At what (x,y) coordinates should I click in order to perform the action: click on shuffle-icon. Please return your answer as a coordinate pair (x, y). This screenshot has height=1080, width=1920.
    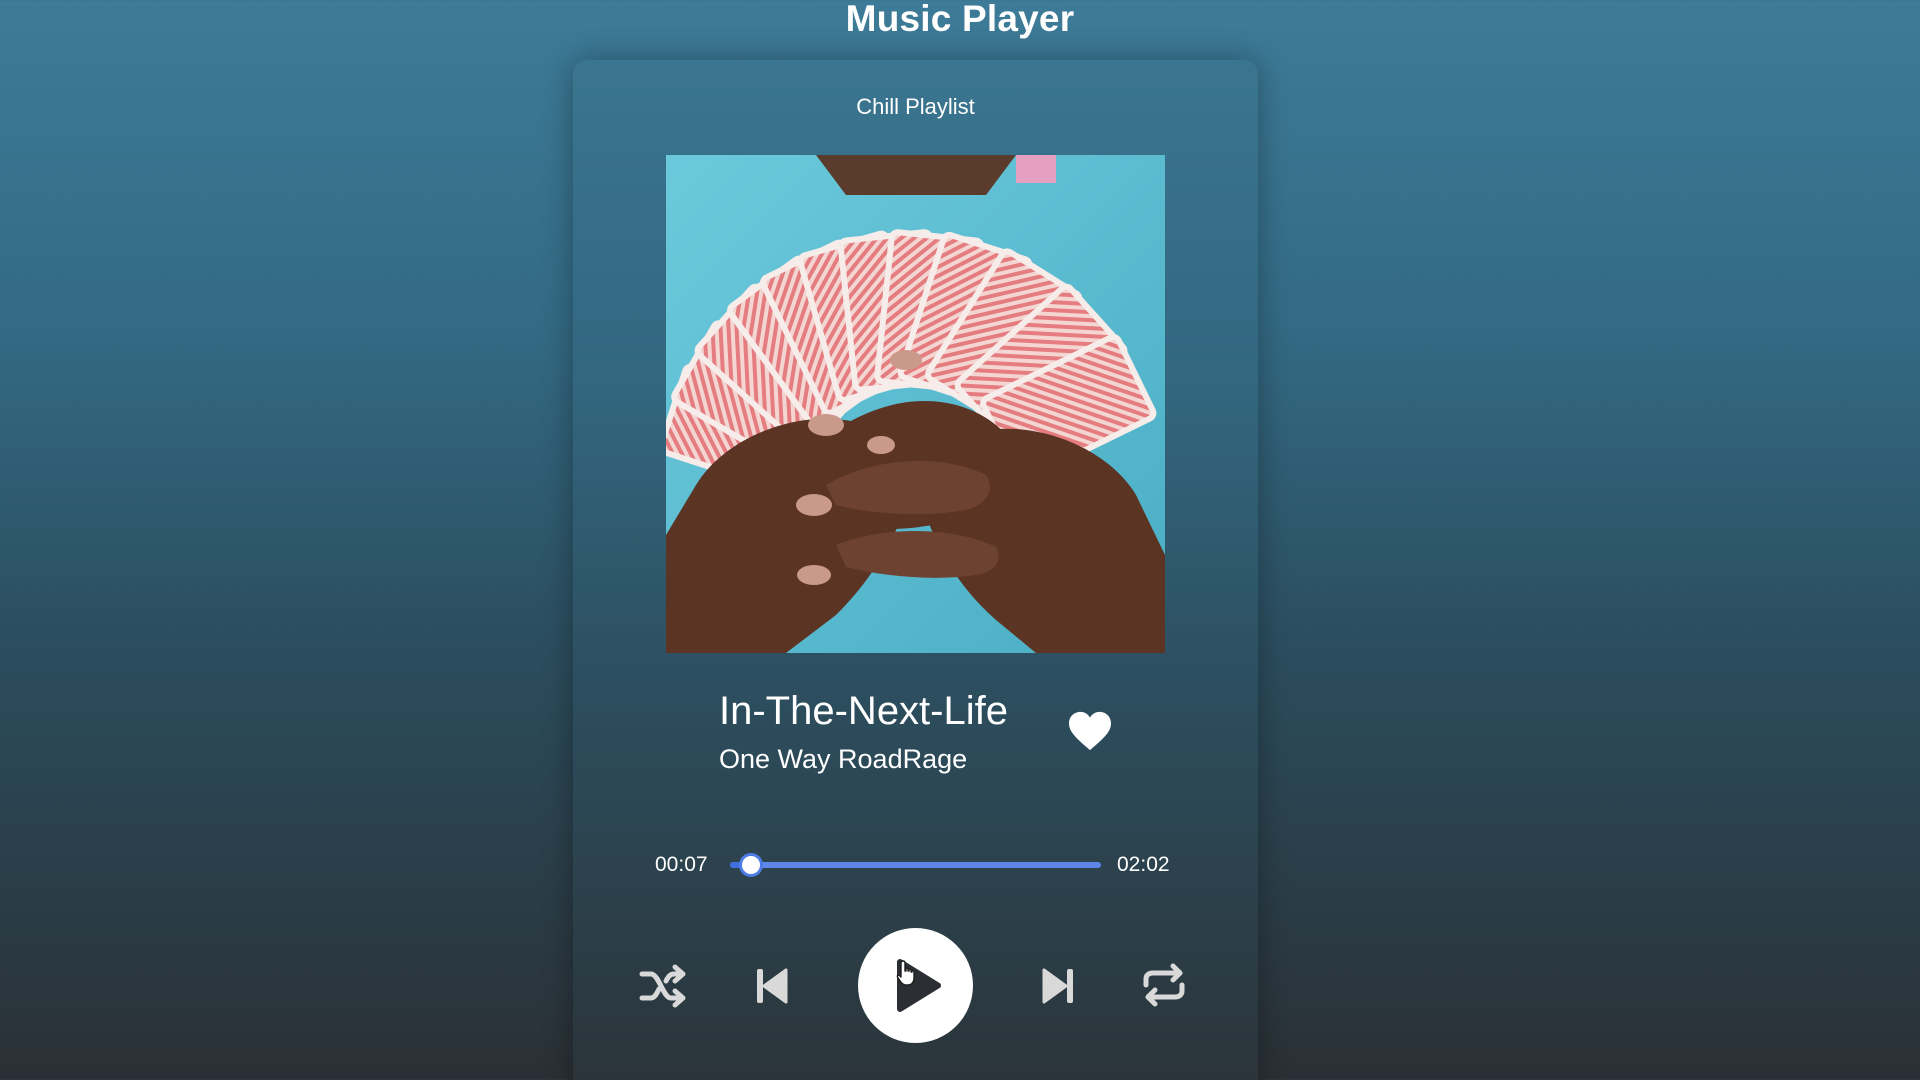
    Looking at the image, I should click on (662, 986).